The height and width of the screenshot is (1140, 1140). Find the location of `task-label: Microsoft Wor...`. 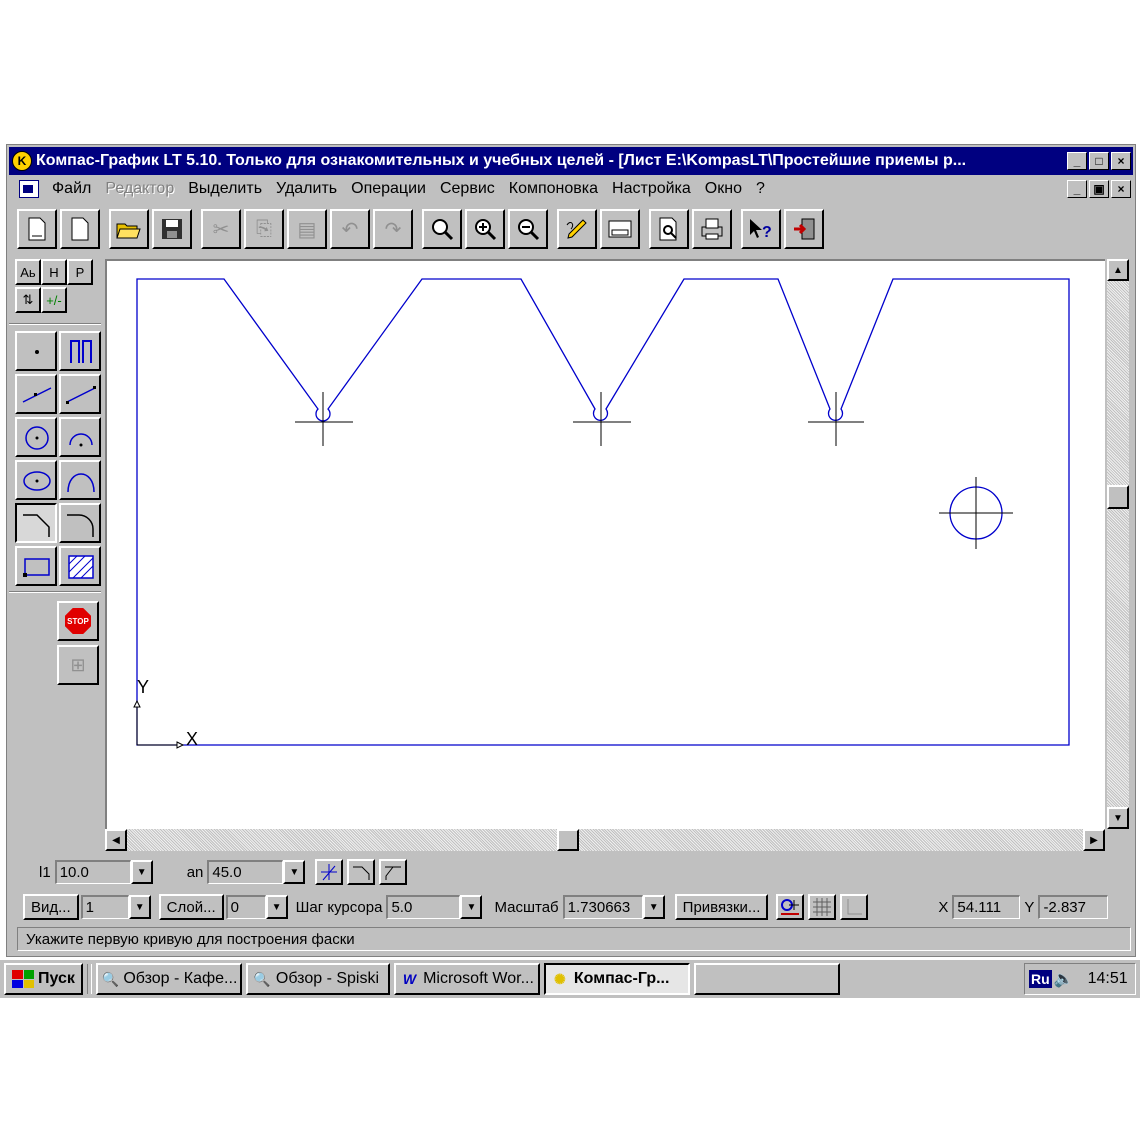

task-label: Microsoft Wor... is located at coordinates (478, 978).